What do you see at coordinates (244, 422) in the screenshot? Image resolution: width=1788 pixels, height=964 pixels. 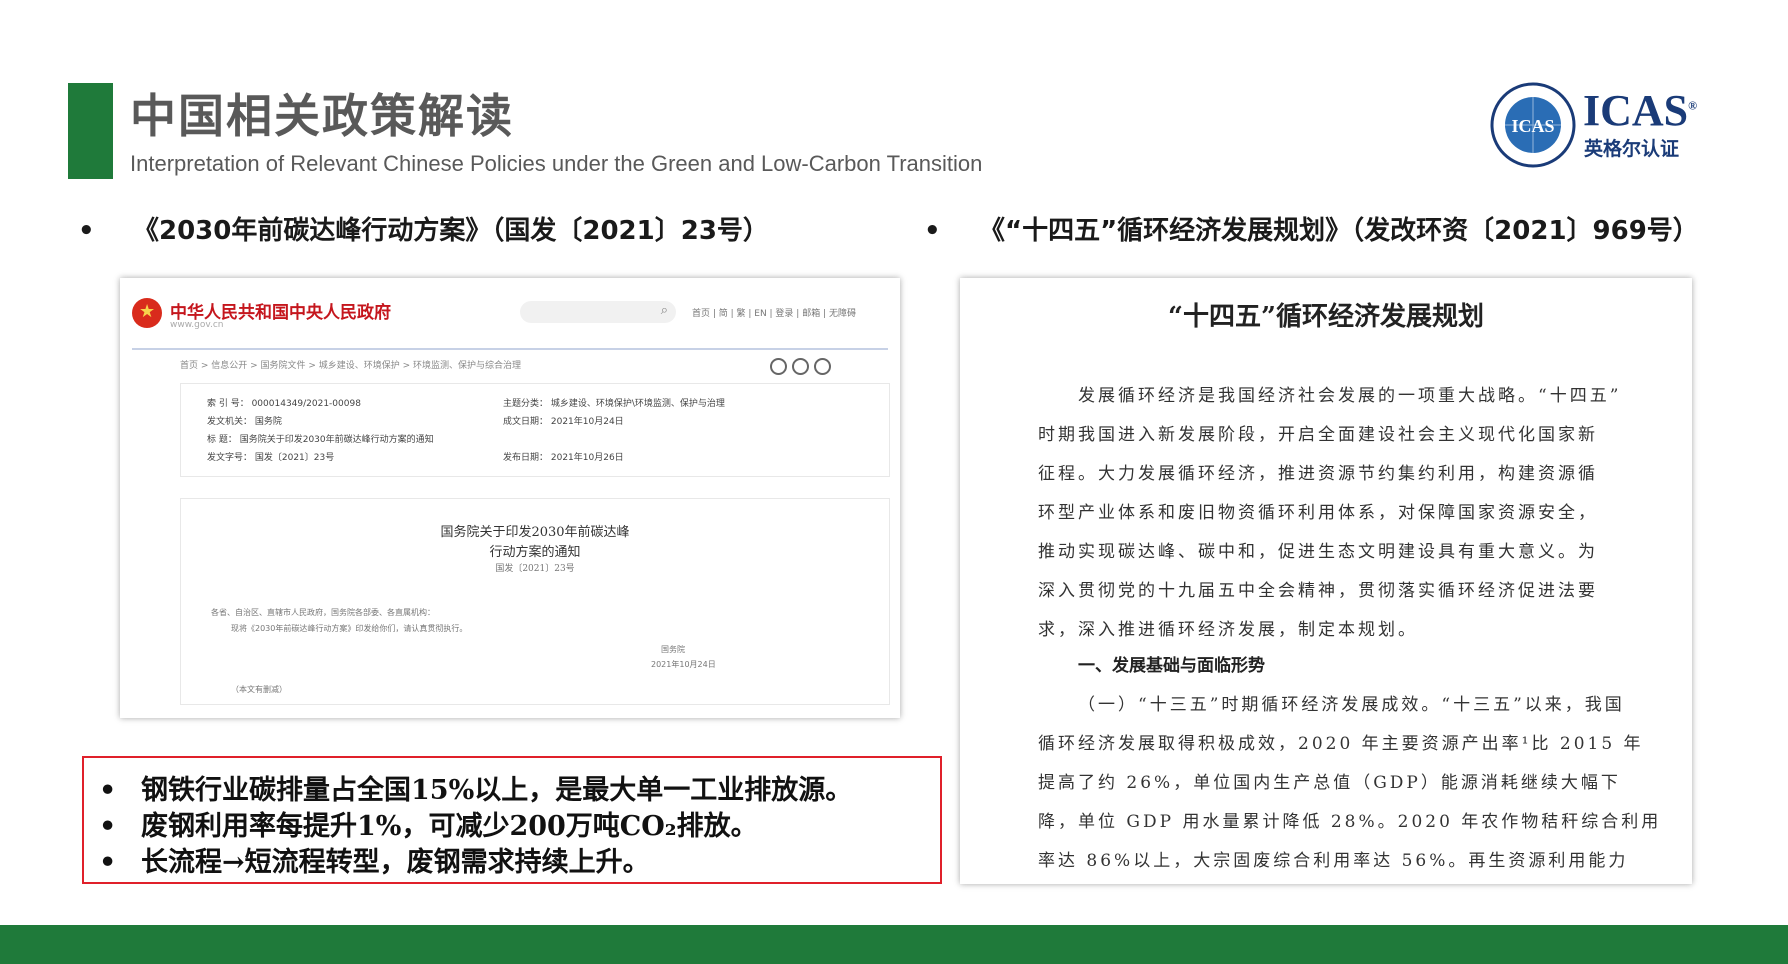 I see `meta-issuer: 发文机关： 国务院` at bounding box center [244, 422].